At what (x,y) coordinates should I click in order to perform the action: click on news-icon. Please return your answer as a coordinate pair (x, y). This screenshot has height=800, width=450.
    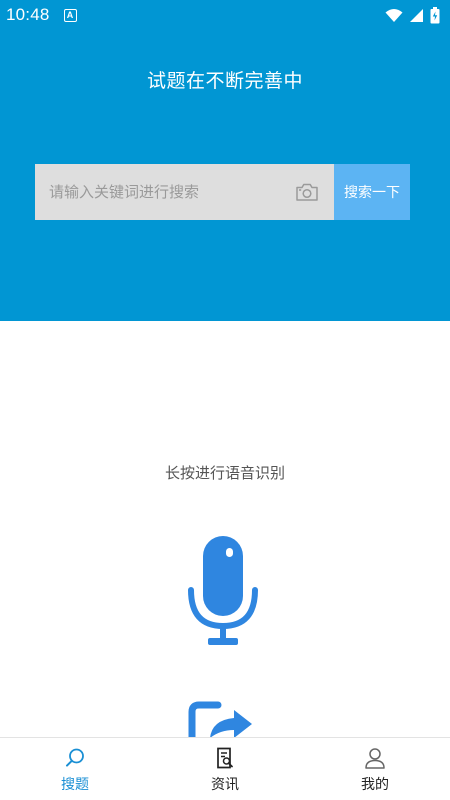
    Looking at the image, I should click on (225, 758).